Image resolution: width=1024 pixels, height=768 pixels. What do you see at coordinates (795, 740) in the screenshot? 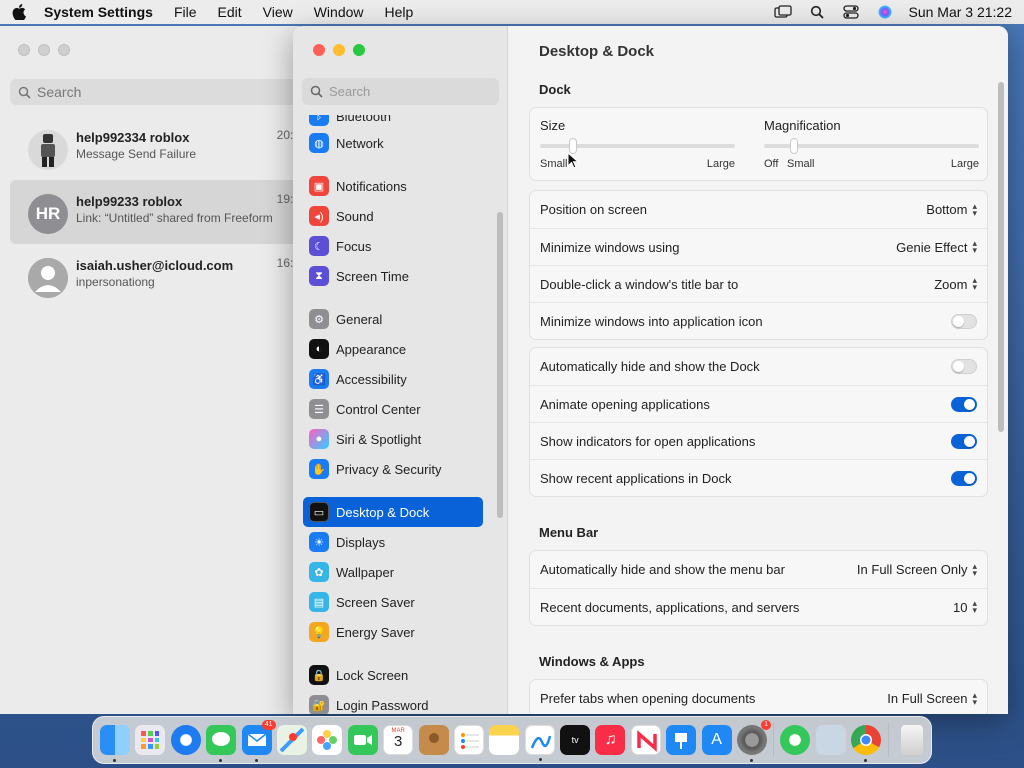
I see `find-my-icon` at bounding box center [795, 740].